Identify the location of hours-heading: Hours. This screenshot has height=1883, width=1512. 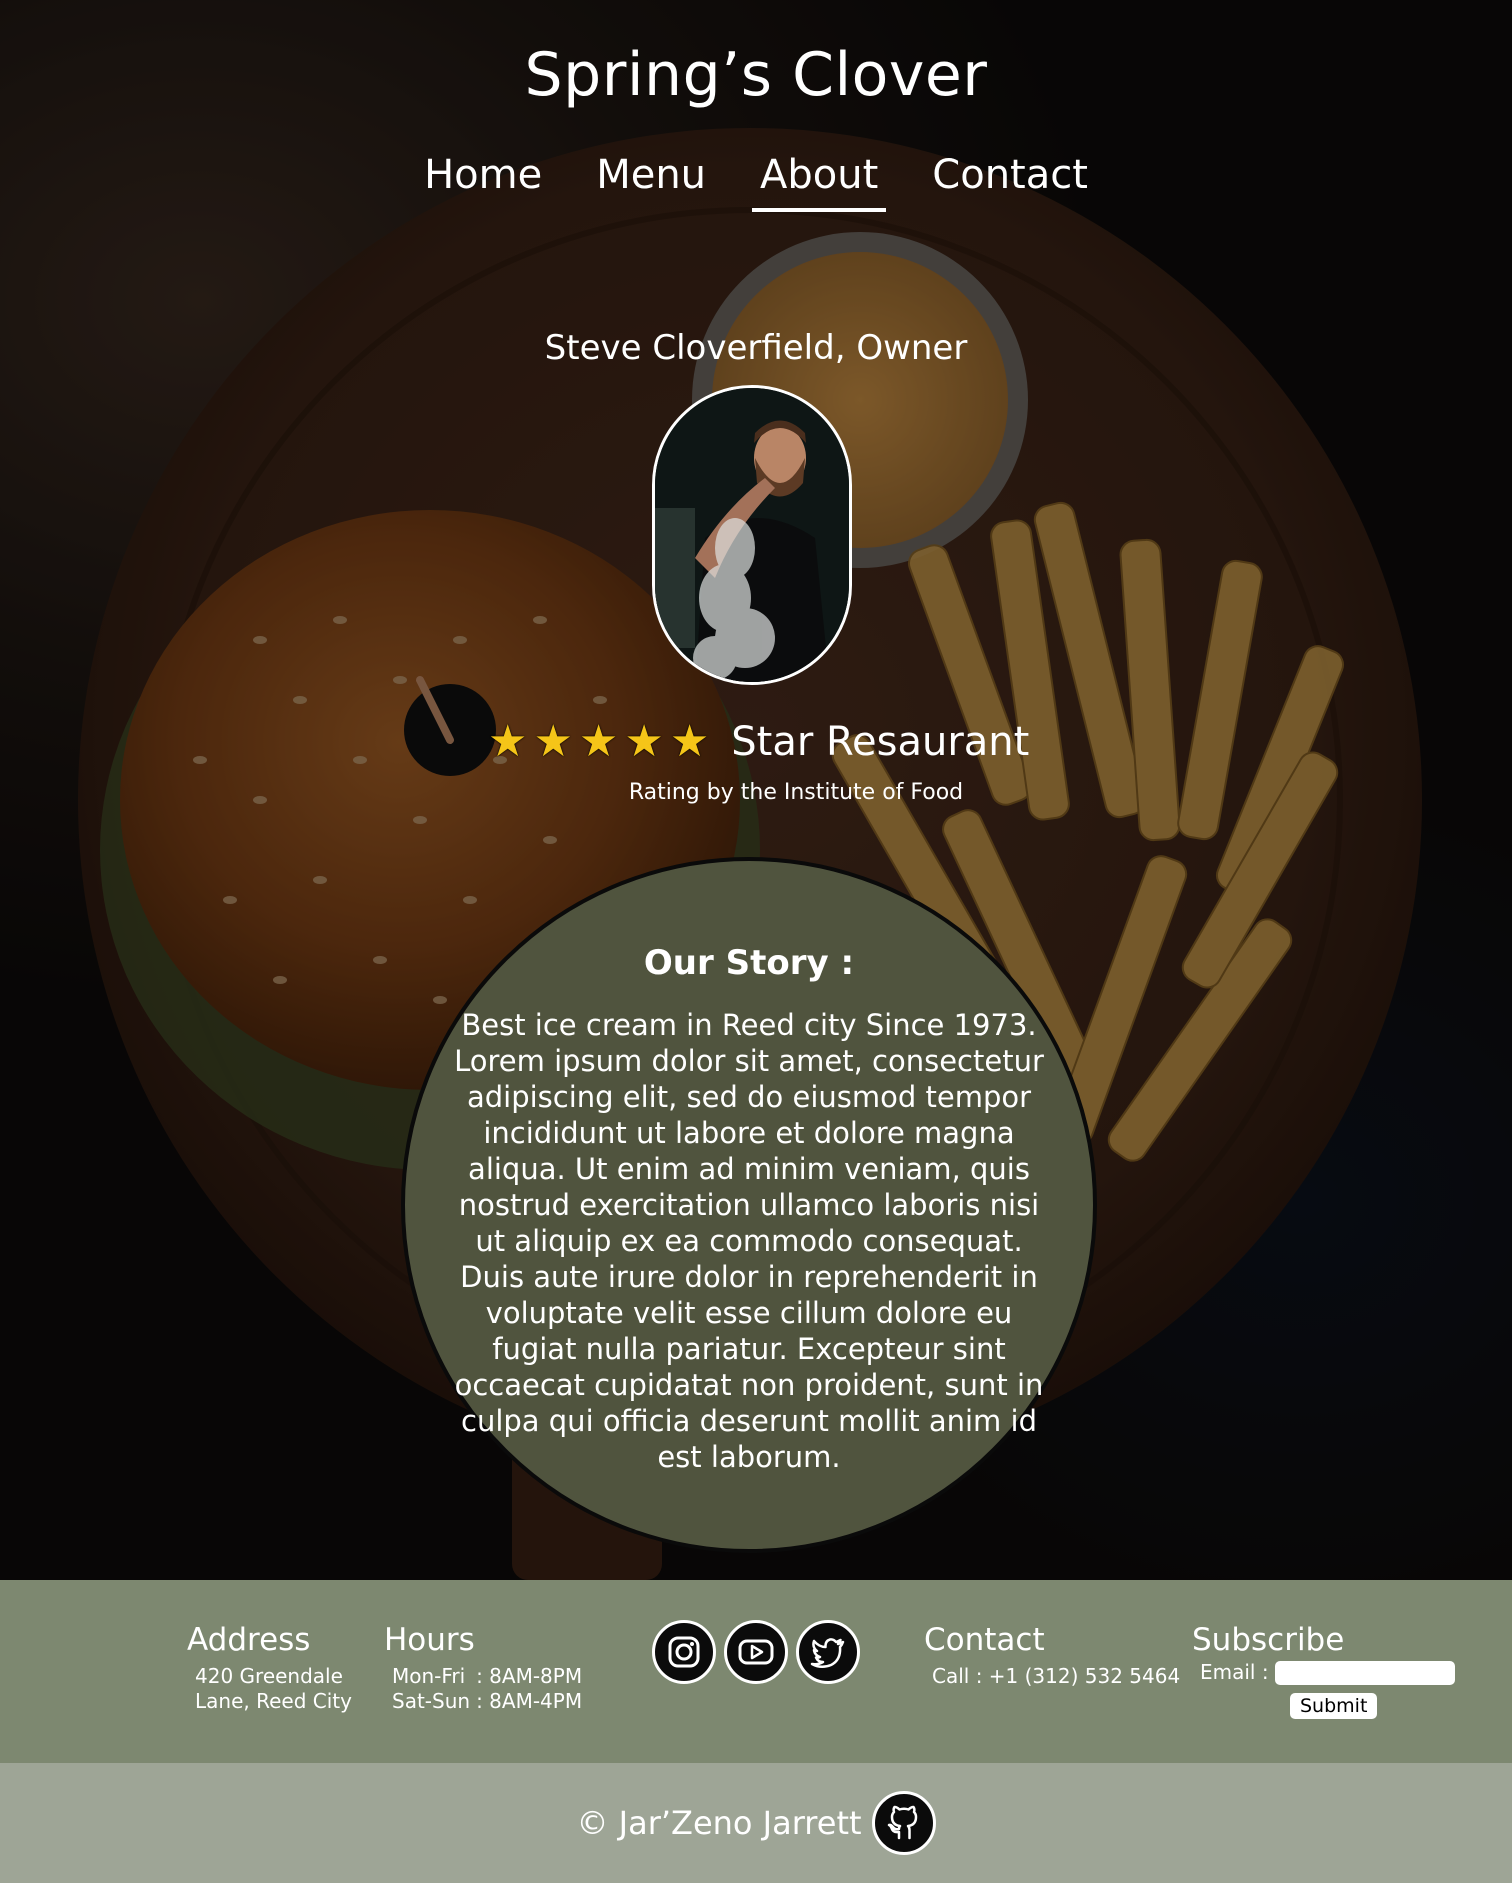
(429, 1640).